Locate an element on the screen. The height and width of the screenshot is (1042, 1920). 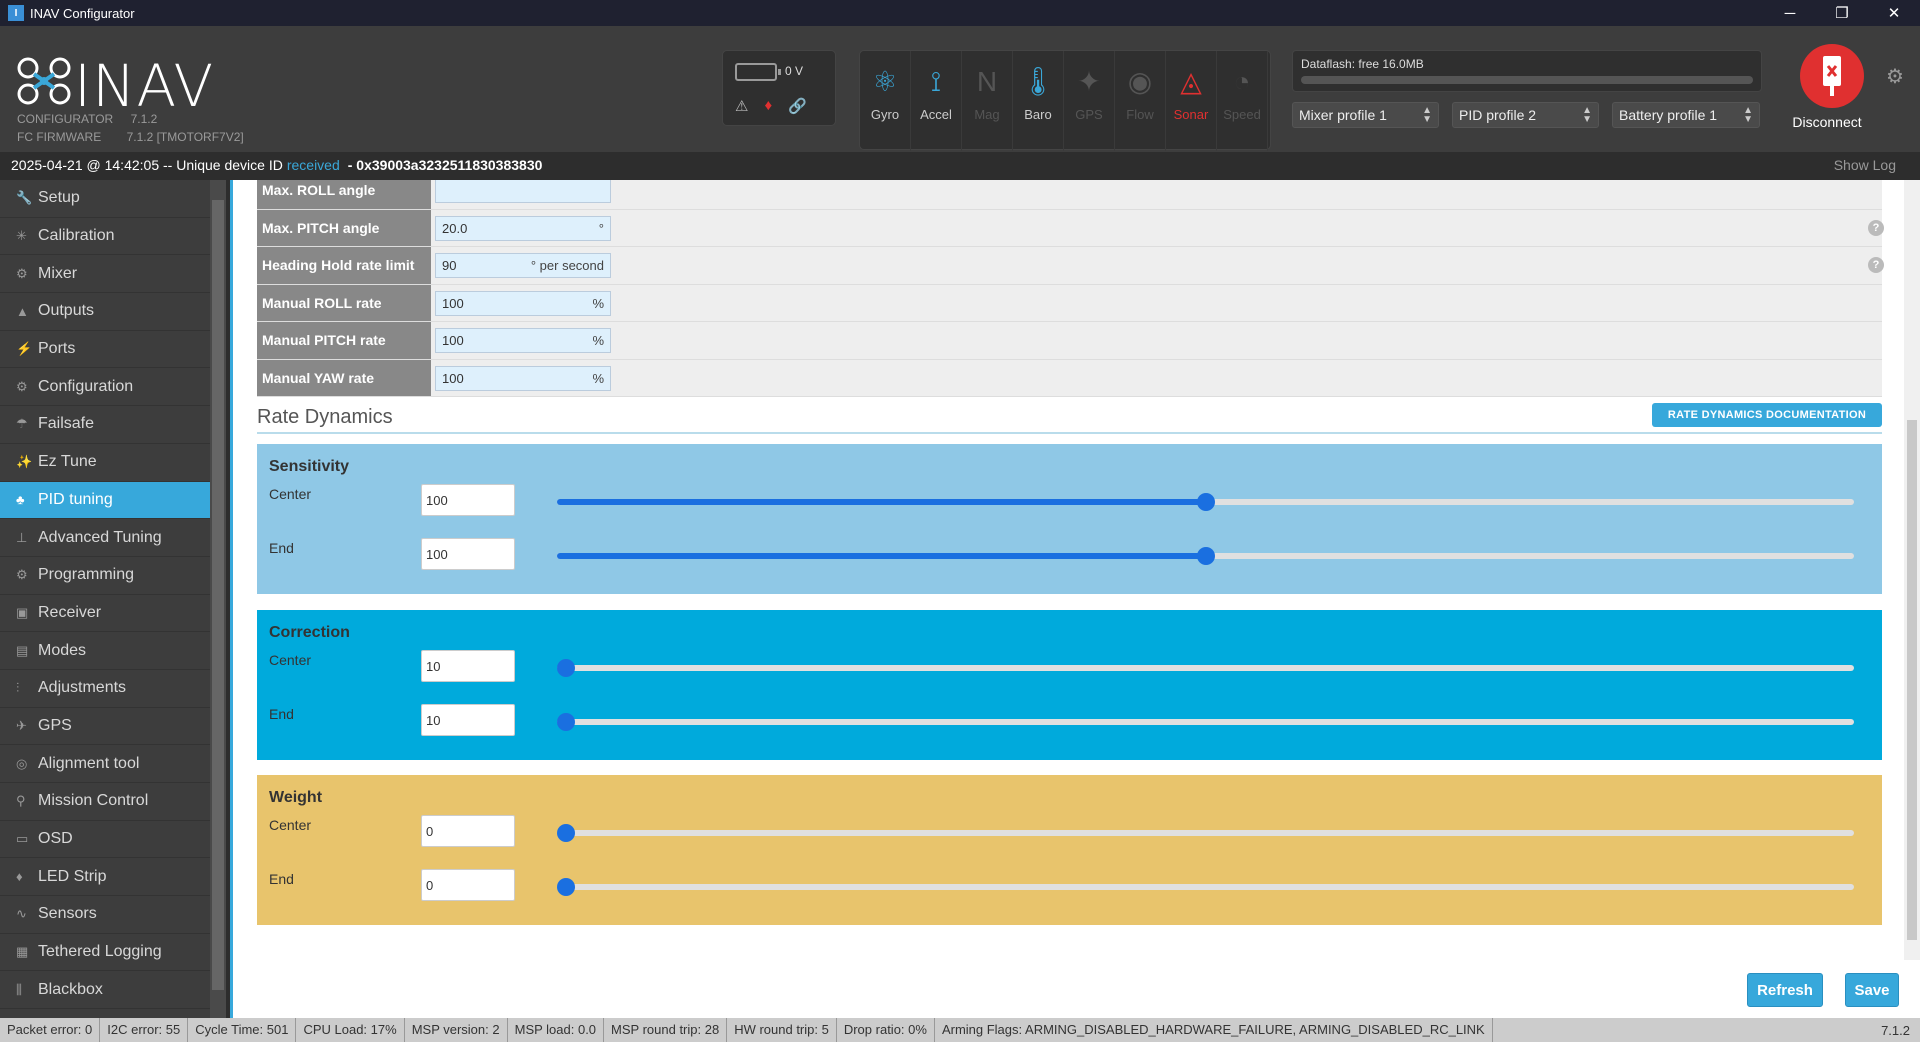
sidebar-item-mission-control: ⚲ Mission Control is located at coordinates (105, 802).